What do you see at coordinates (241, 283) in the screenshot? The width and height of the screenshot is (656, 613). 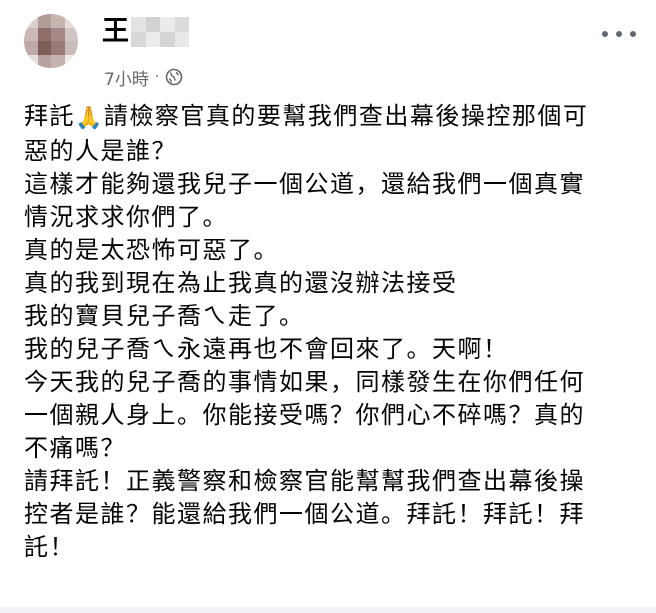 I see `post-line: 真的我到現在為止我真的還沒辦法接受` at bounding box center [241, 283].